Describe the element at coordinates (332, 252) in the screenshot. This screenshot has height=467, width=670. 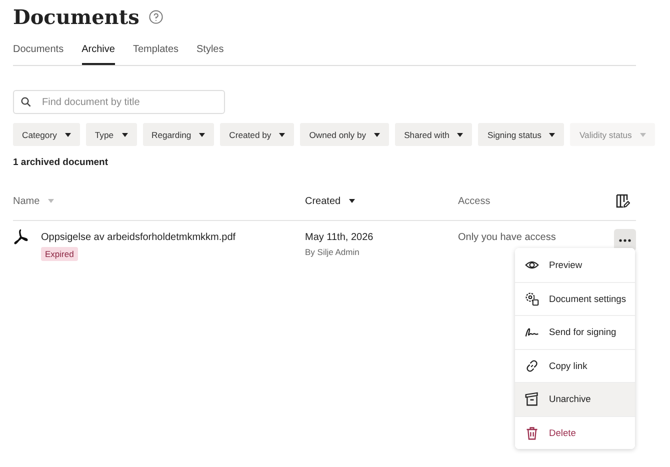
I see `created-by: By Silje Admin` at that location.